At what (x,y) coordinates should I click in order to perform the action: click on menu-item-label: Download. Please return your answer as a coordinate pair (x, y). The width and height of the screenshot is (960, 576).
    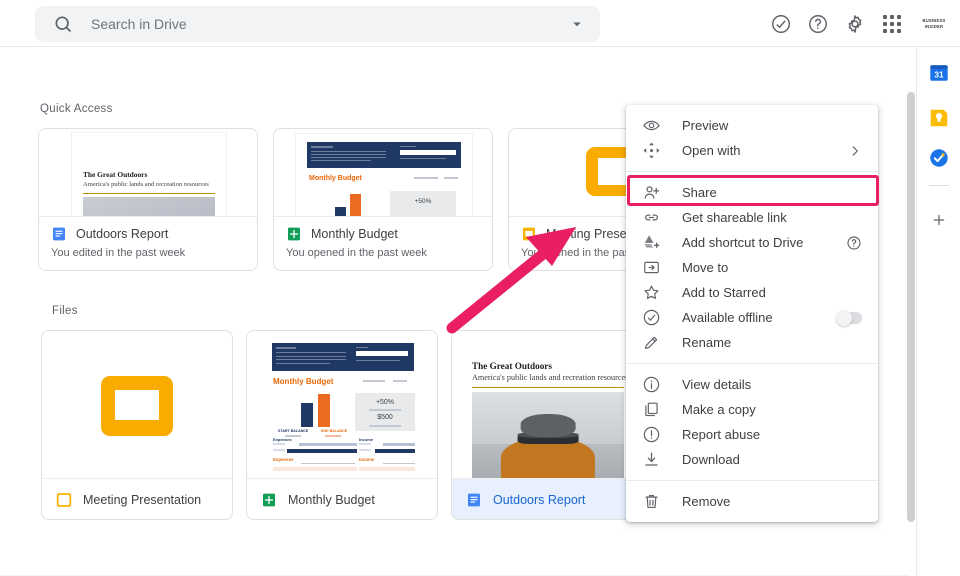
    Looking at the image, I should click on (711, 459).